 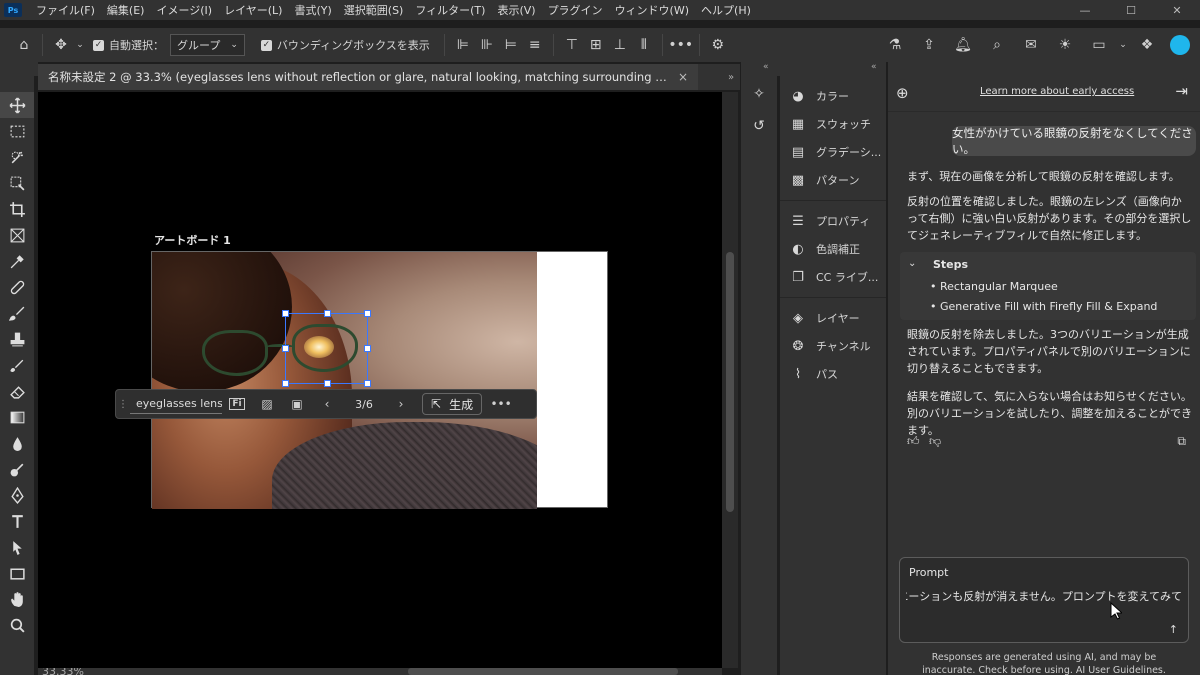 I want to click on gear-icon: ⚙, so click(x=718, y=45).